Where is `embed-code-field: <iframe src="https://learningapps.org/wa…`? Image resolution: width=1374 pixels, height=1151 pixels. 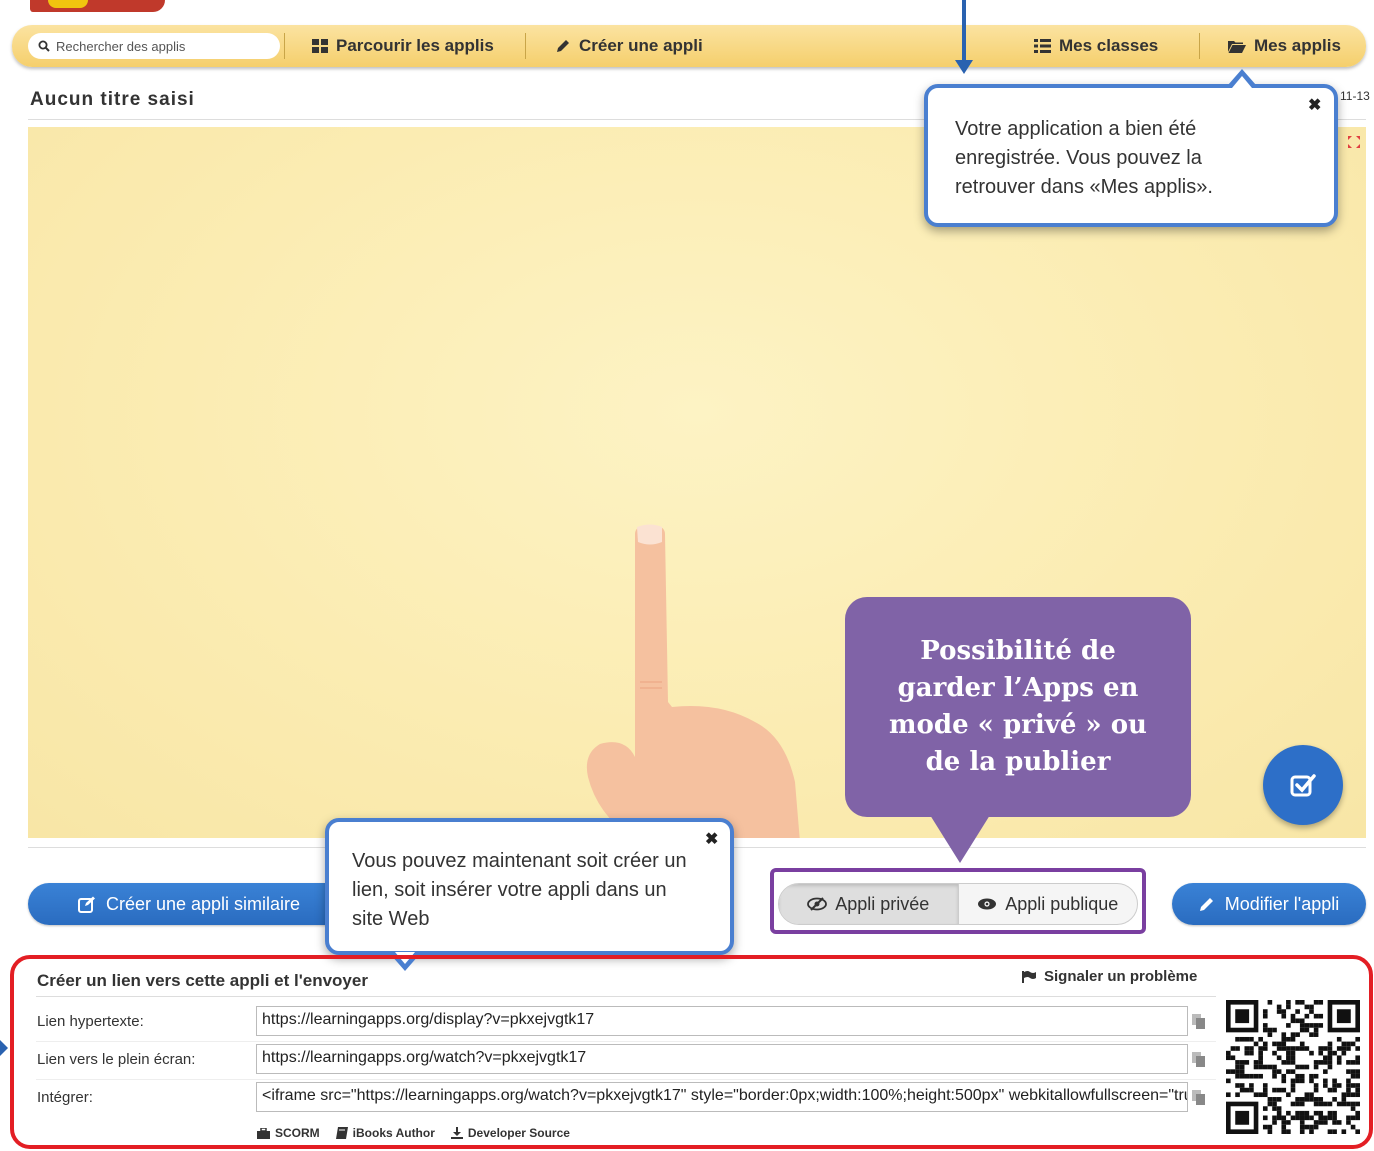
embed-code-field: <iframe src="https://learningapps.org/wa… is located at coordinates (722, 1097).